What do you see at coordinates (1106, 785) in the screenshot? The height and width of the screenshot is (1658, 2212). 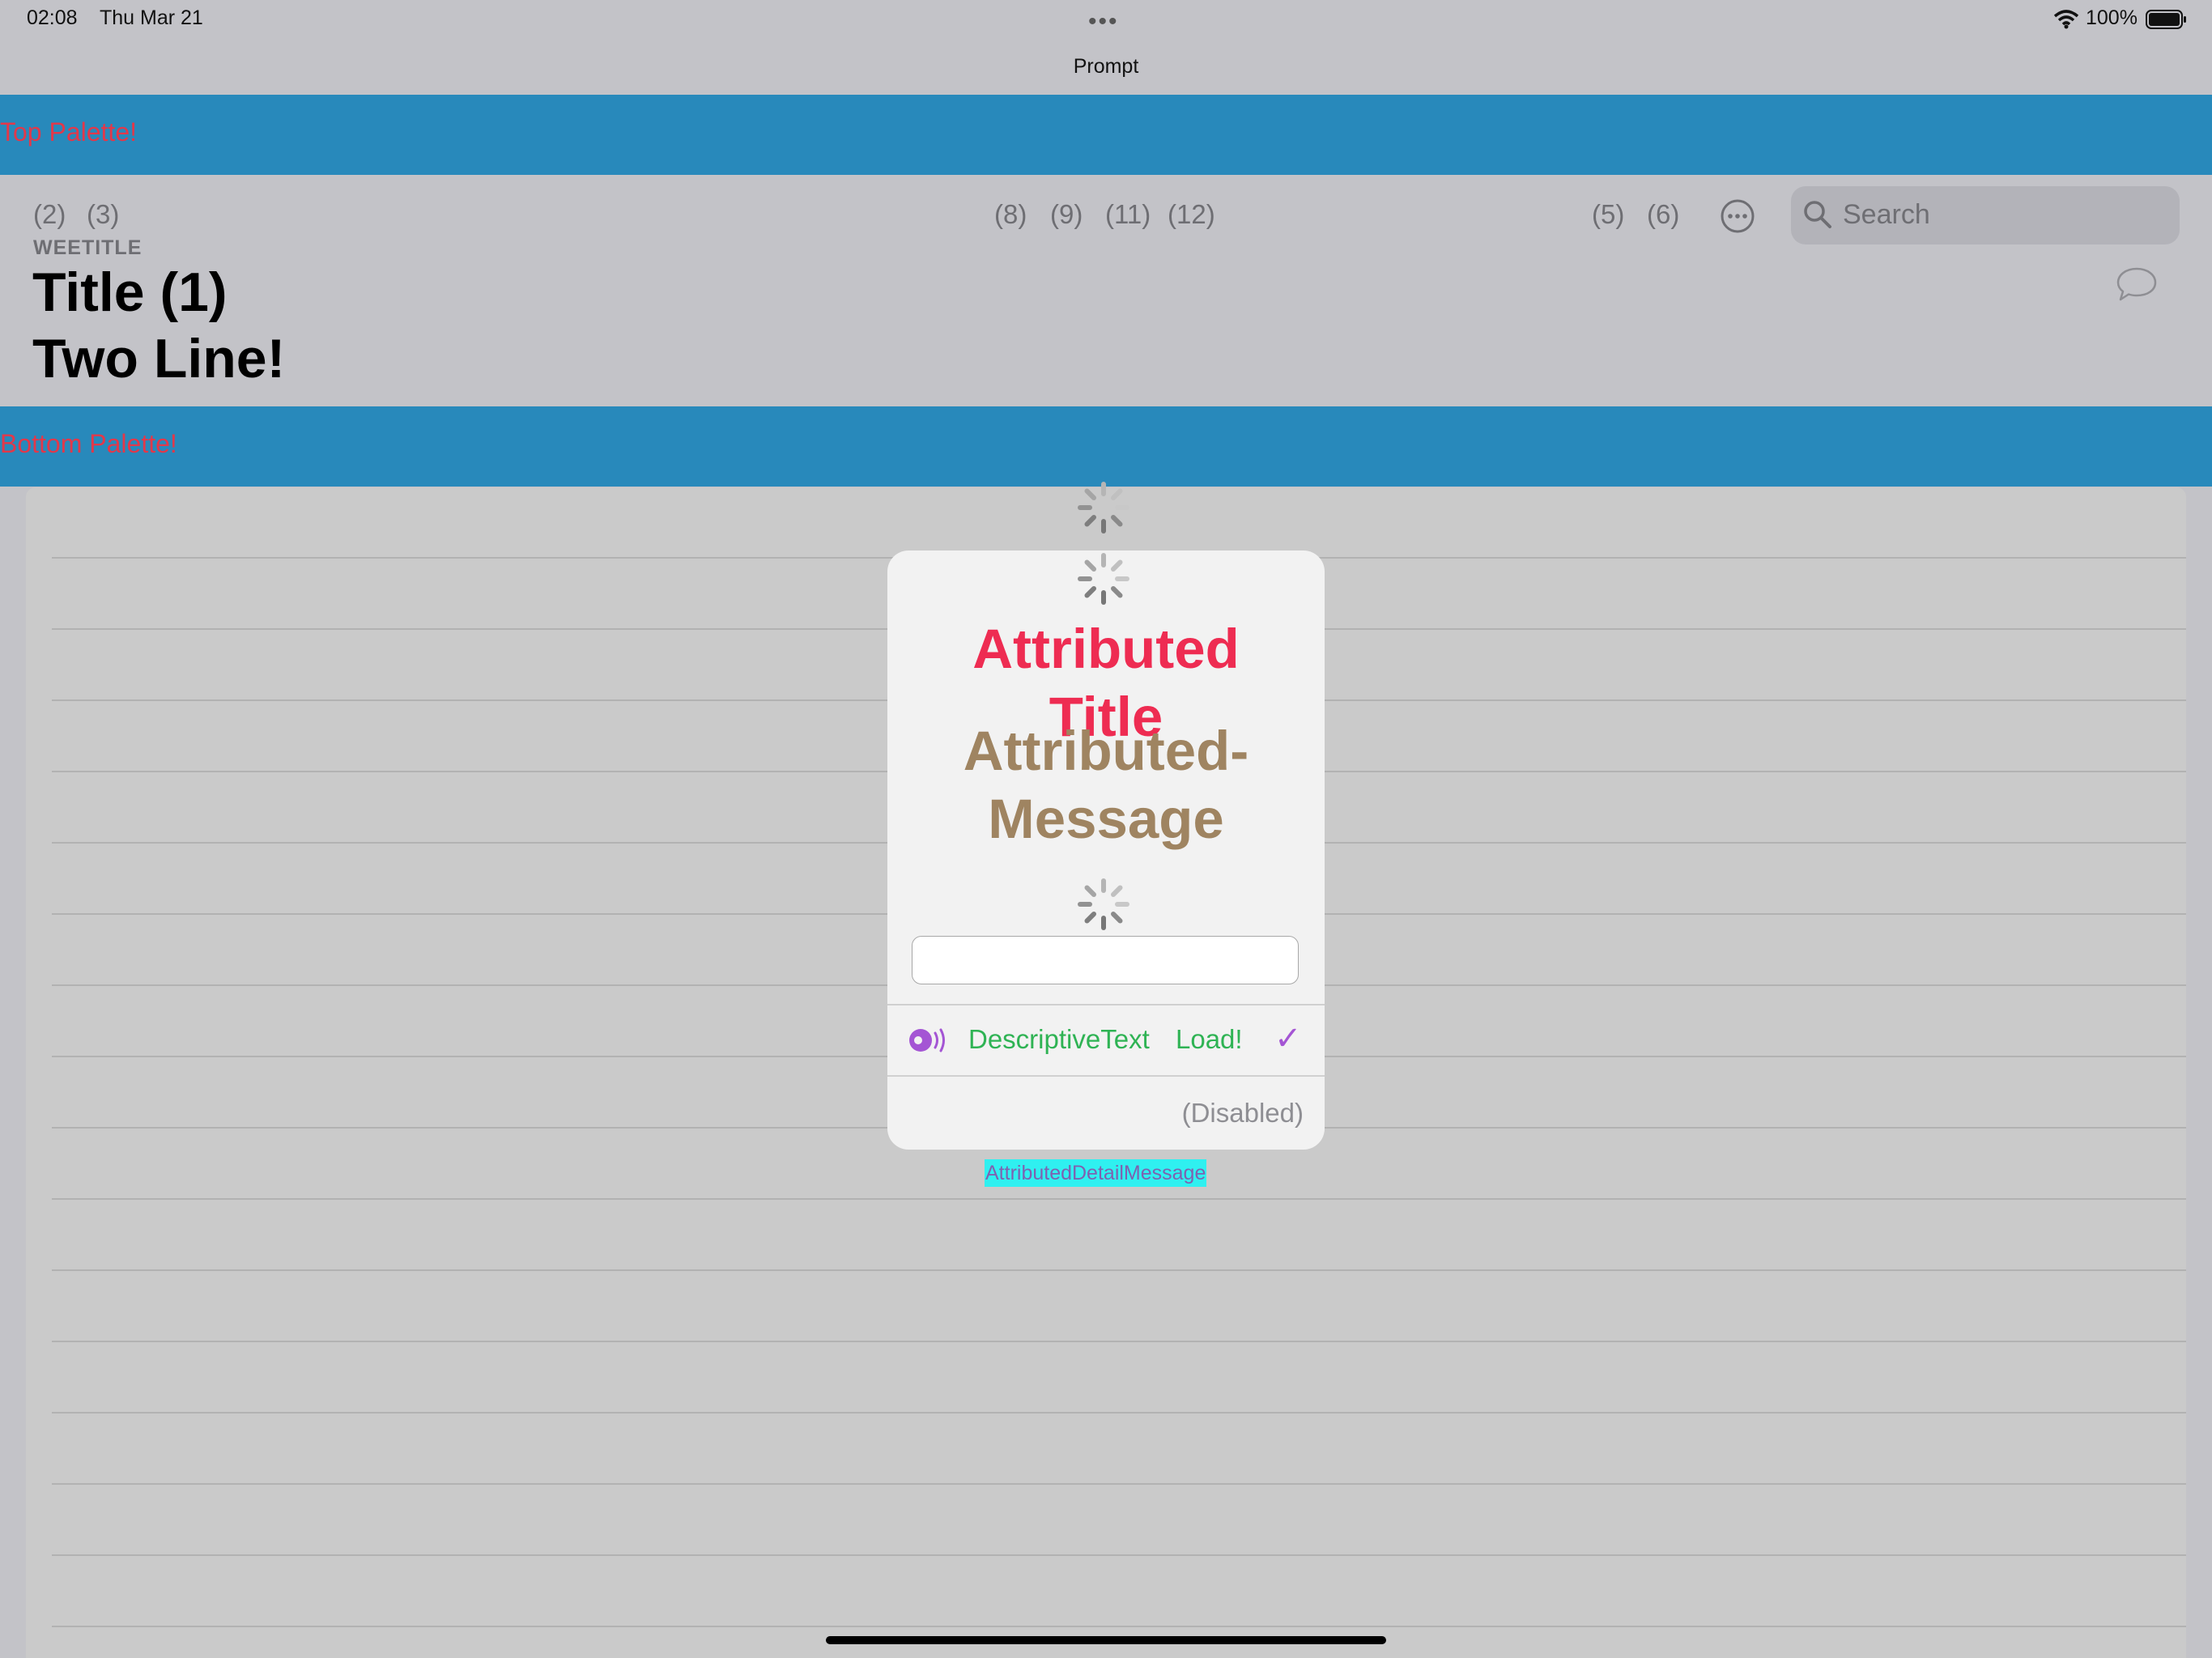 I see `alert-message: Attributed- Message` at bounding box center [1106, 785].